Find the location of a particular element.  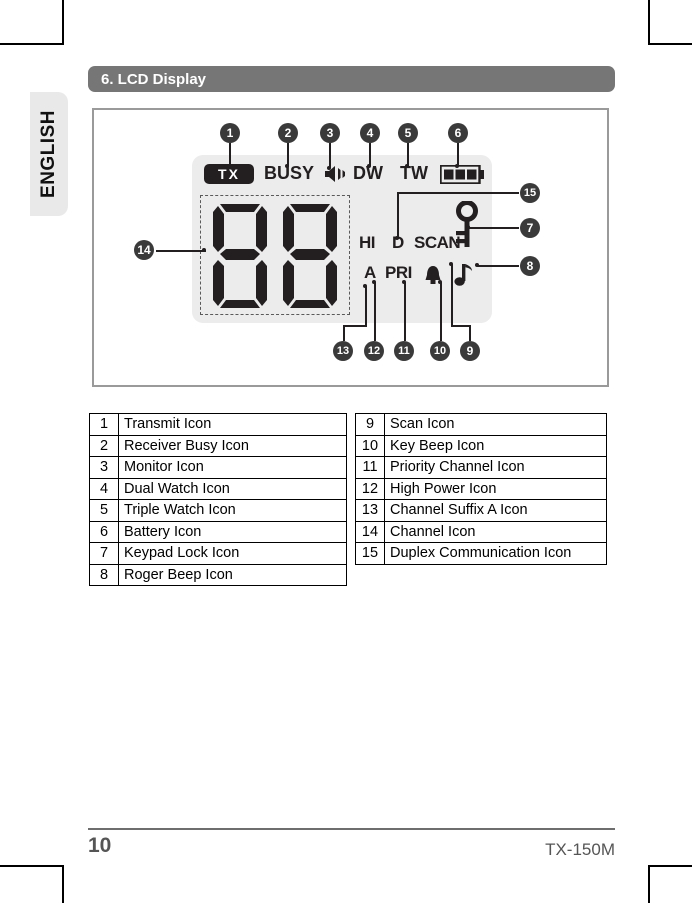

section-header: 6. LCD Display is located at coordinates (351, 79).